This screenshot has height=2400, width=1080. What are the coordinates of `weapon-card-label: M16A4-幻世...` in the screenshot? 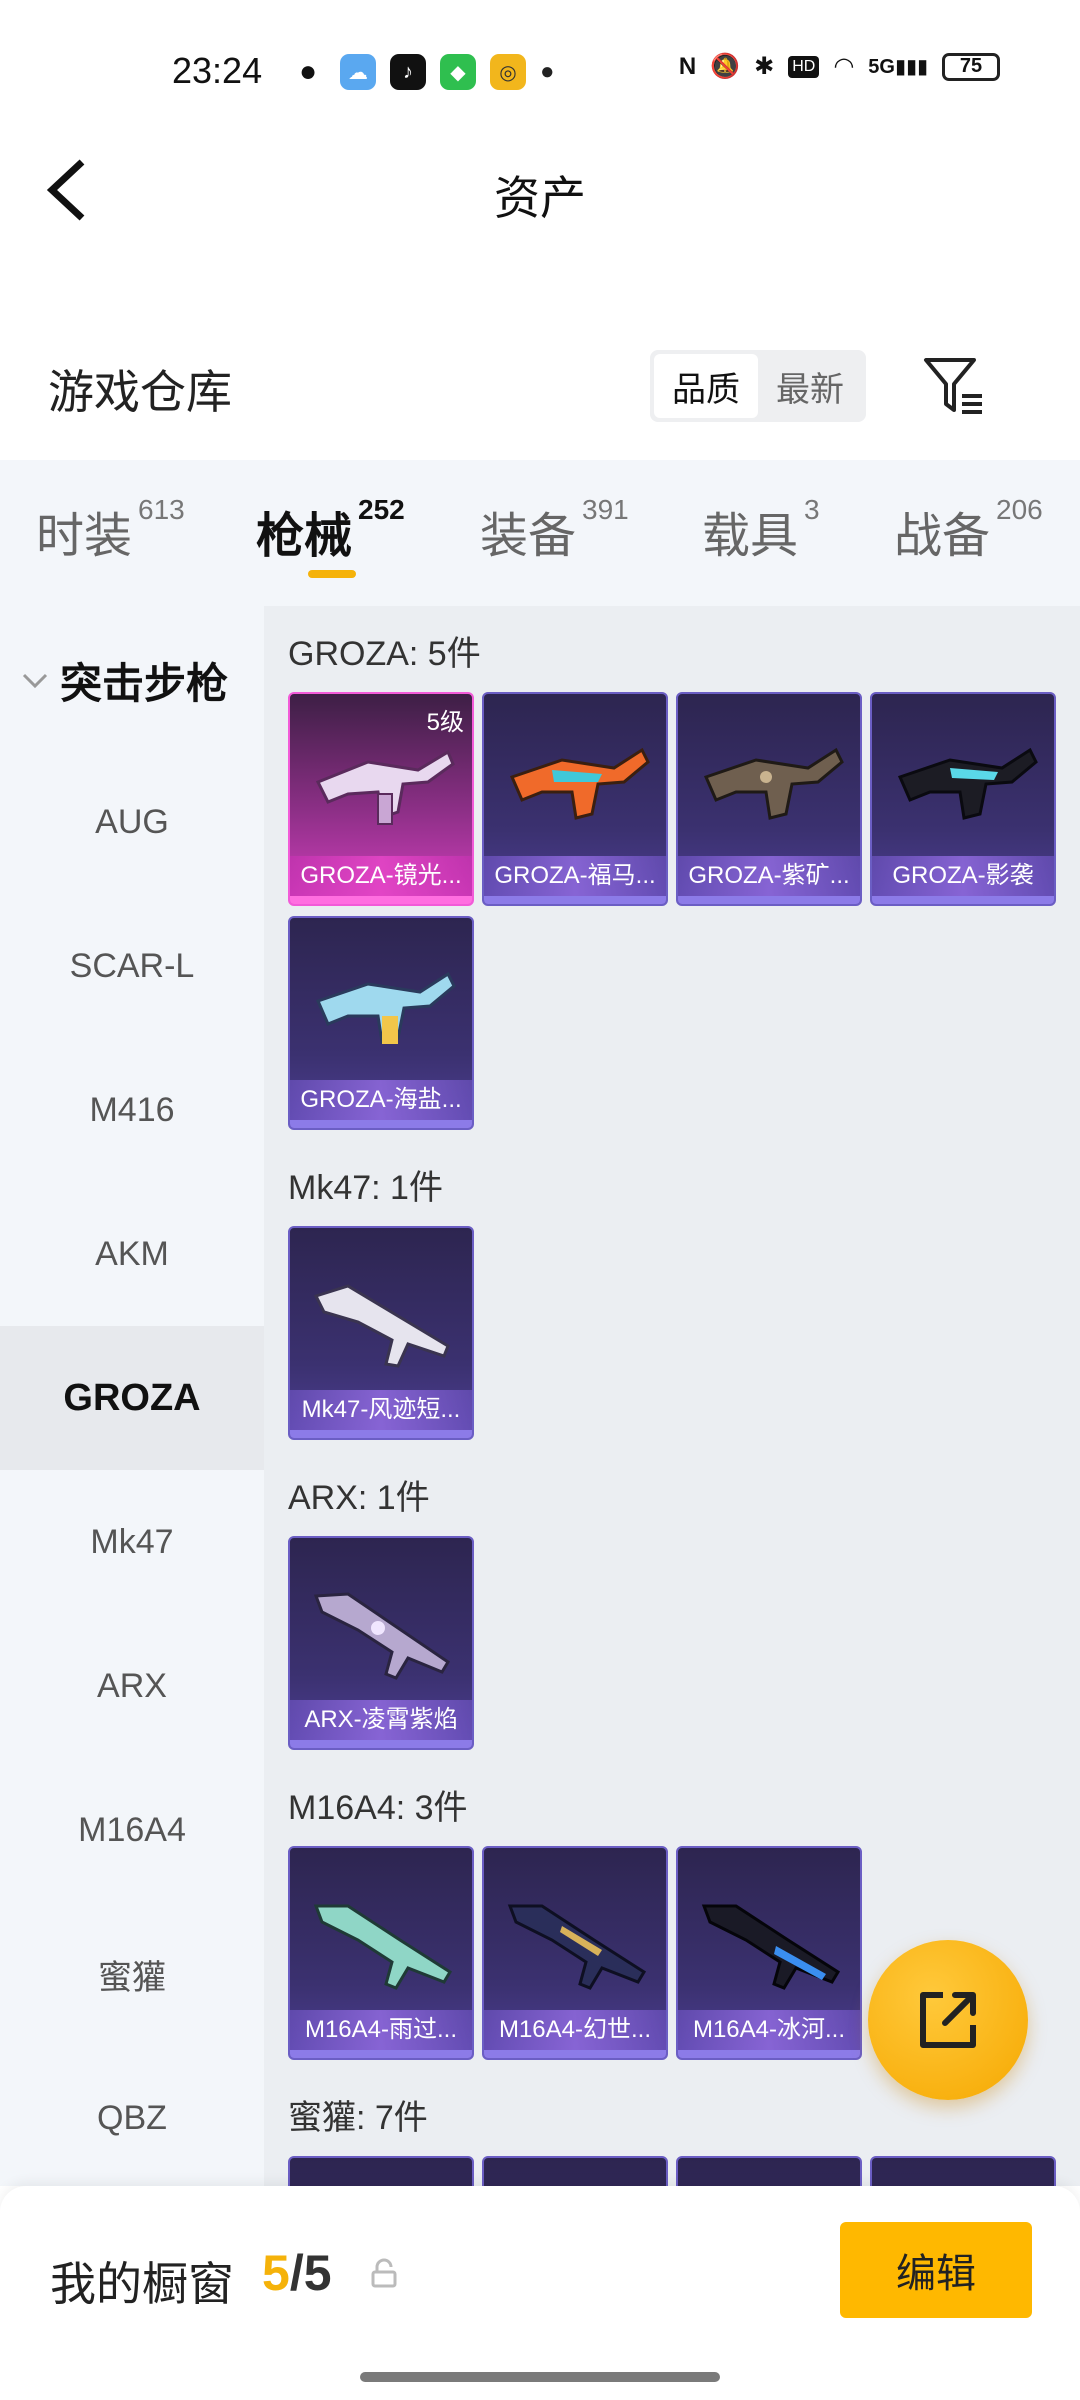 It's located at (575, 2030).